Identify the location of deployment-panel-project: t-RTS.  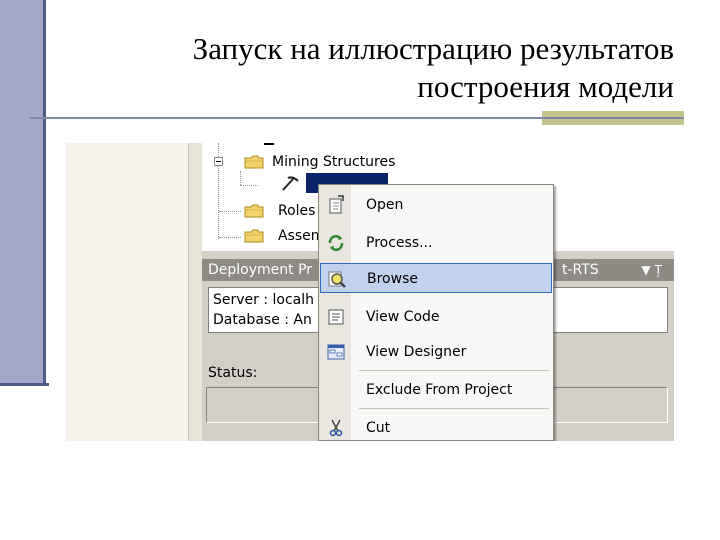
(580, 270).